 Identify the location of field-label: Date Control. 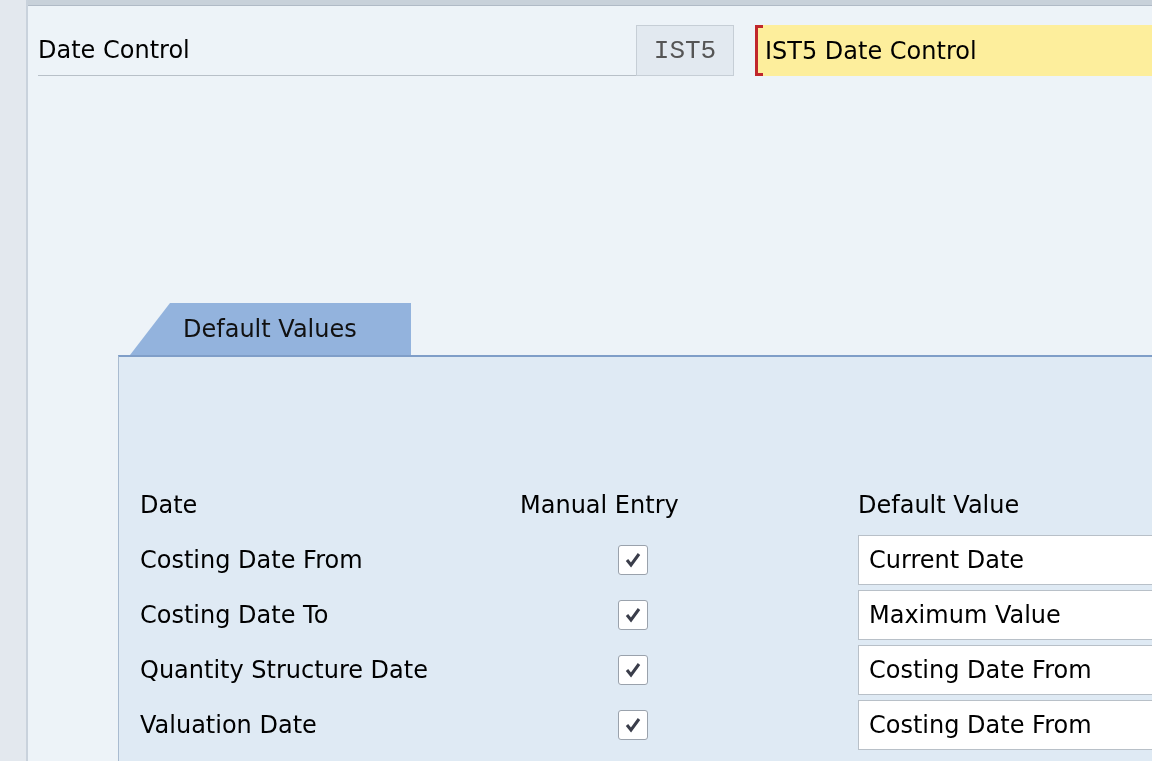
(337, 50).